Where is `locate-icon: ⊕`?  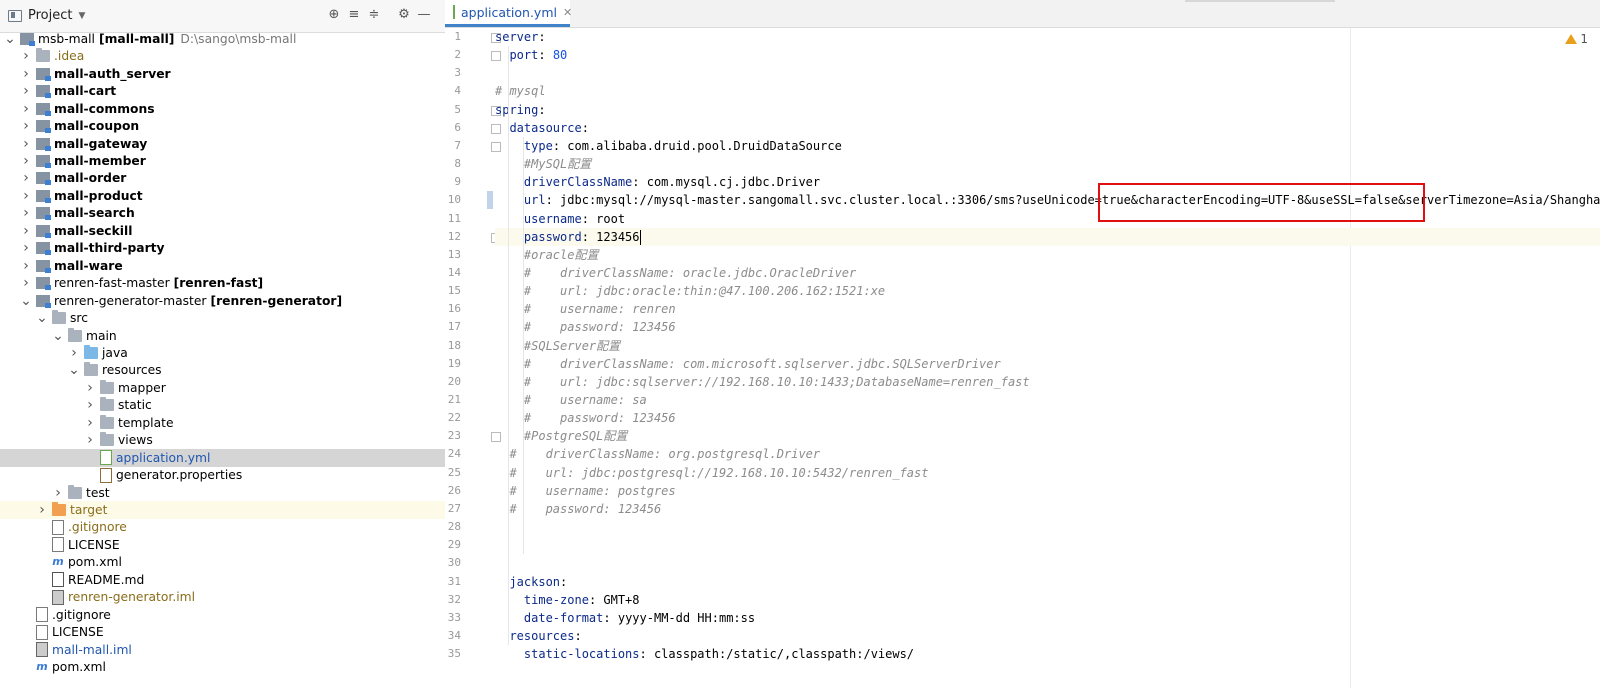 locate-icon: ⊕ is located at coordinates (334, 15).